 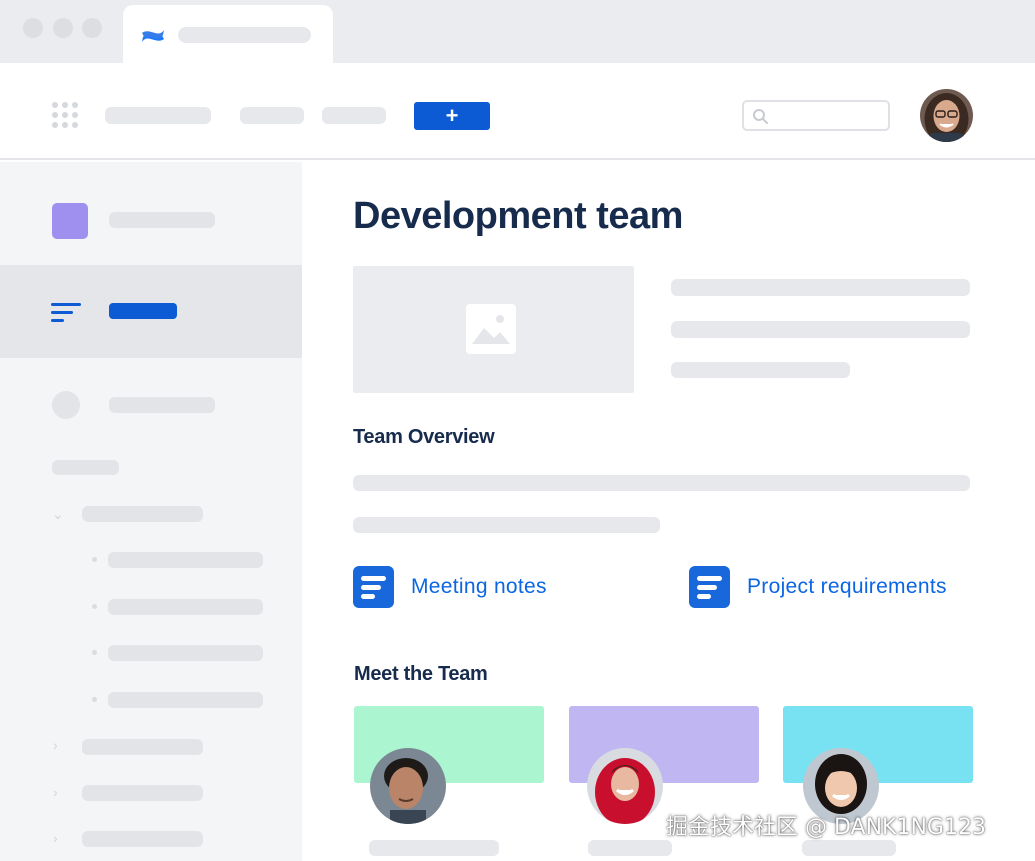 I want to click on sidebar-active-label-placeholder, so click(x=143, y=311).